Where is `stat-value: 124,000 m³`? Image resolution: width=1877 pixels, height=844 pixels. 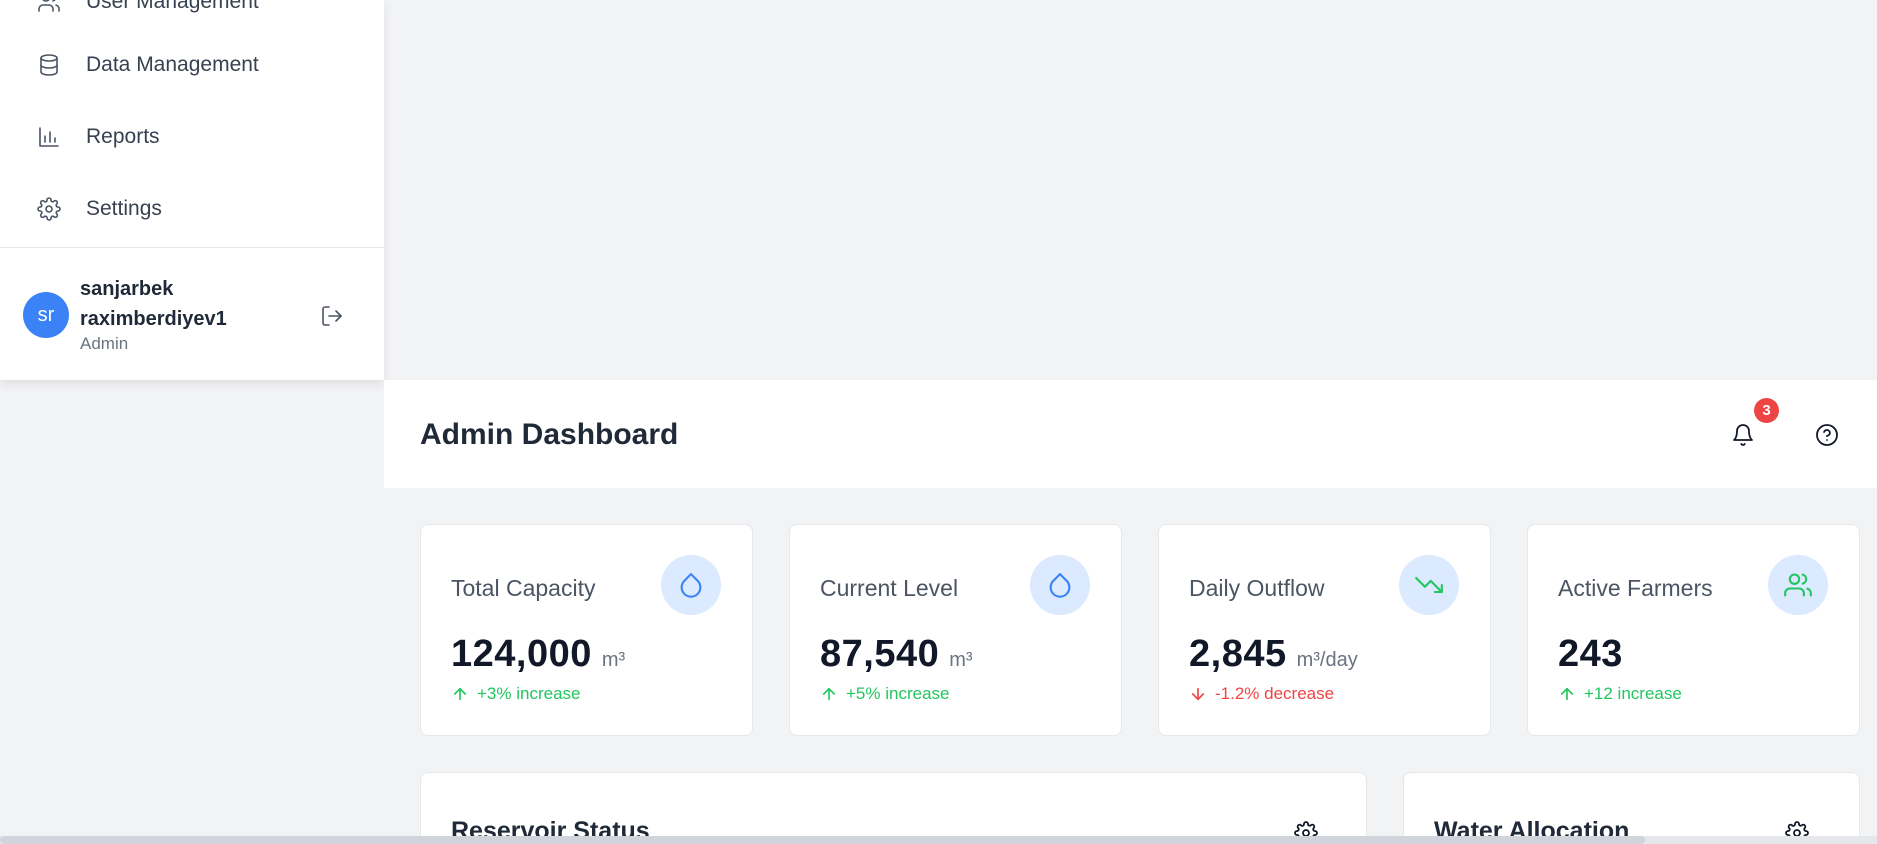 stat-value: 124,000 m³ is located at coordinates (538, 654).